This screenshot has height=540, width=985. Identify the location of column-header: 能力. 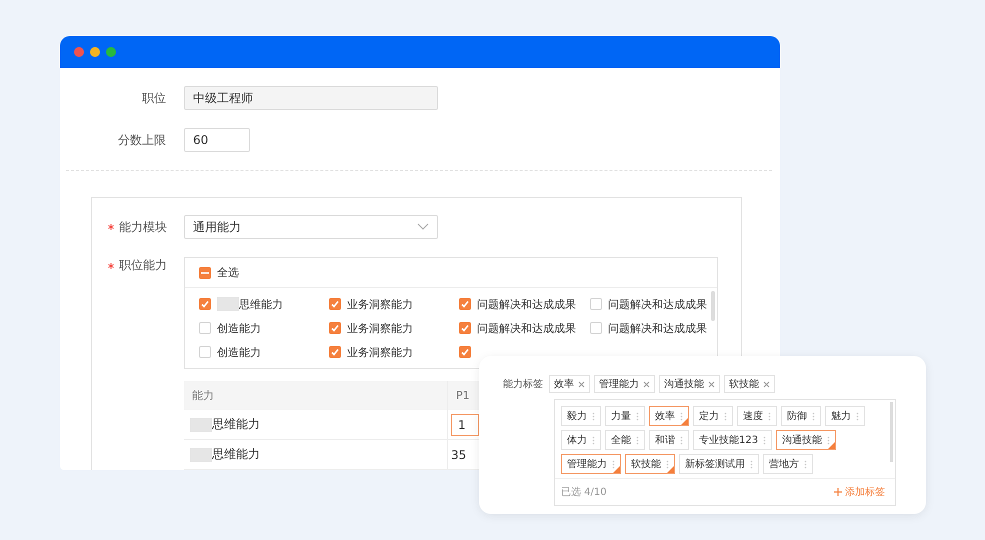
(316, 395).